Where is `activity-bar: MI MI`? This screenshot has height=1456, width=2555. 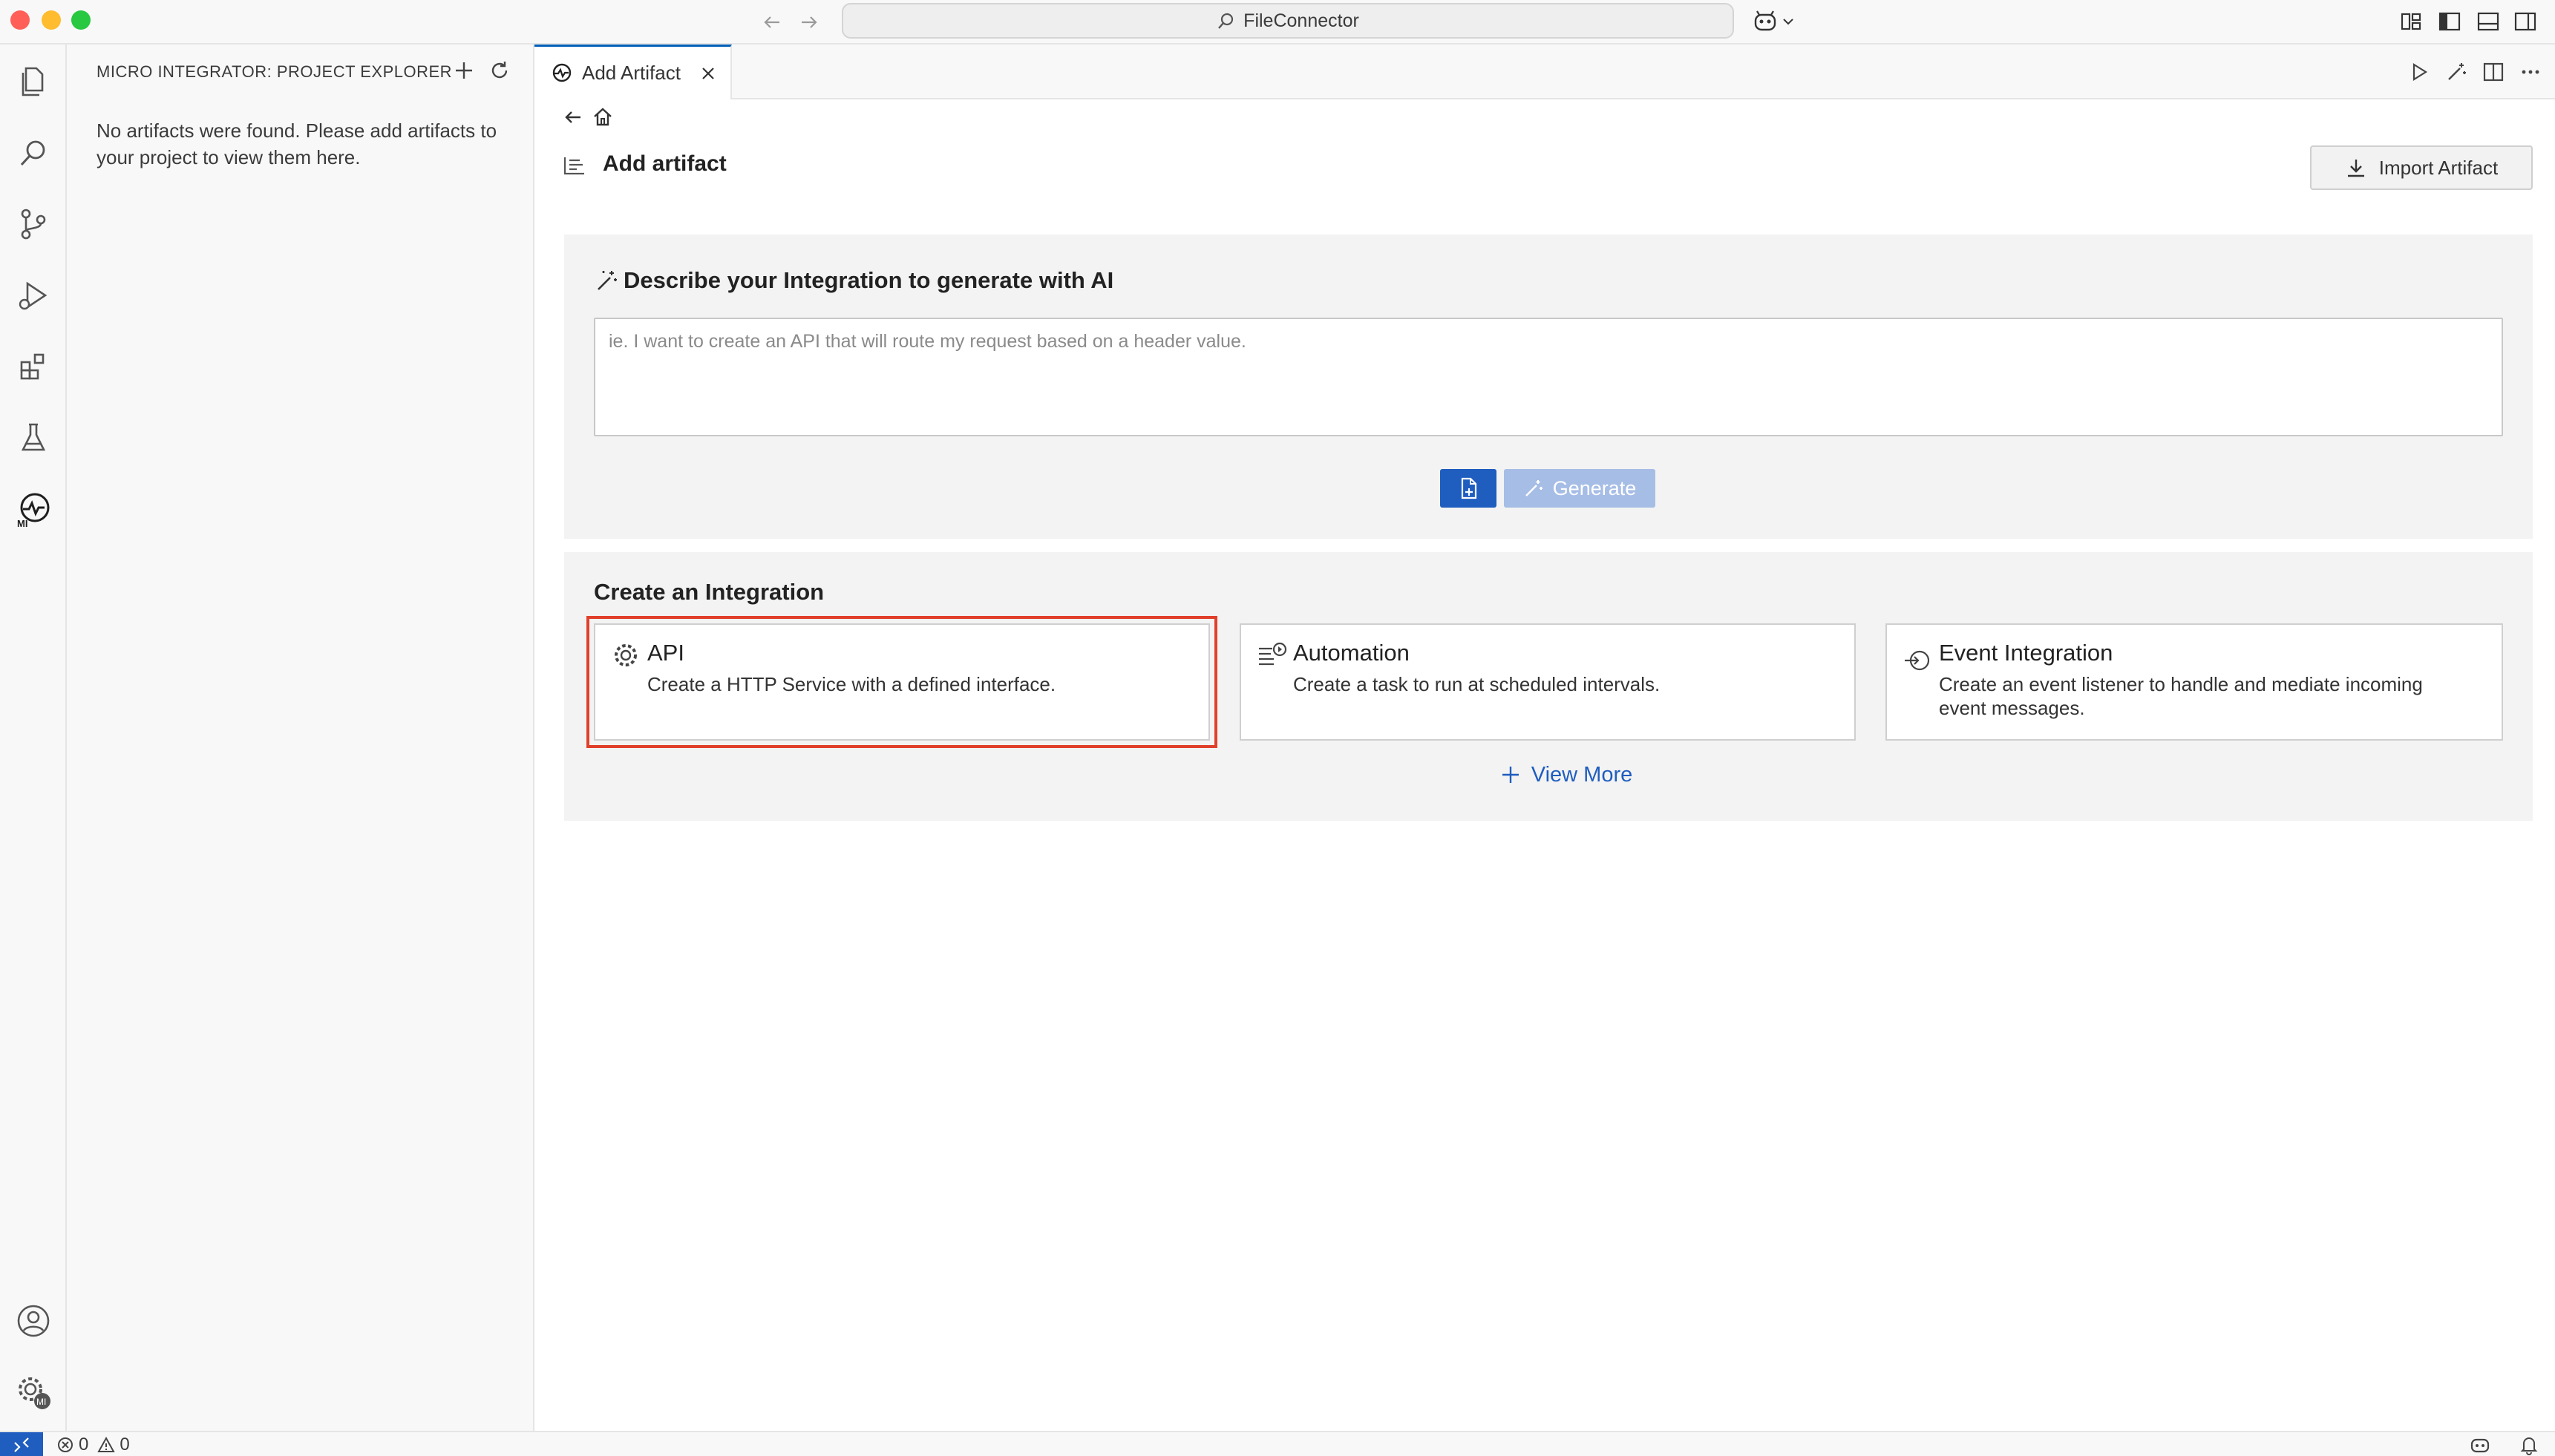 activity-bar: MI MI is located at coordinates (33, 738).